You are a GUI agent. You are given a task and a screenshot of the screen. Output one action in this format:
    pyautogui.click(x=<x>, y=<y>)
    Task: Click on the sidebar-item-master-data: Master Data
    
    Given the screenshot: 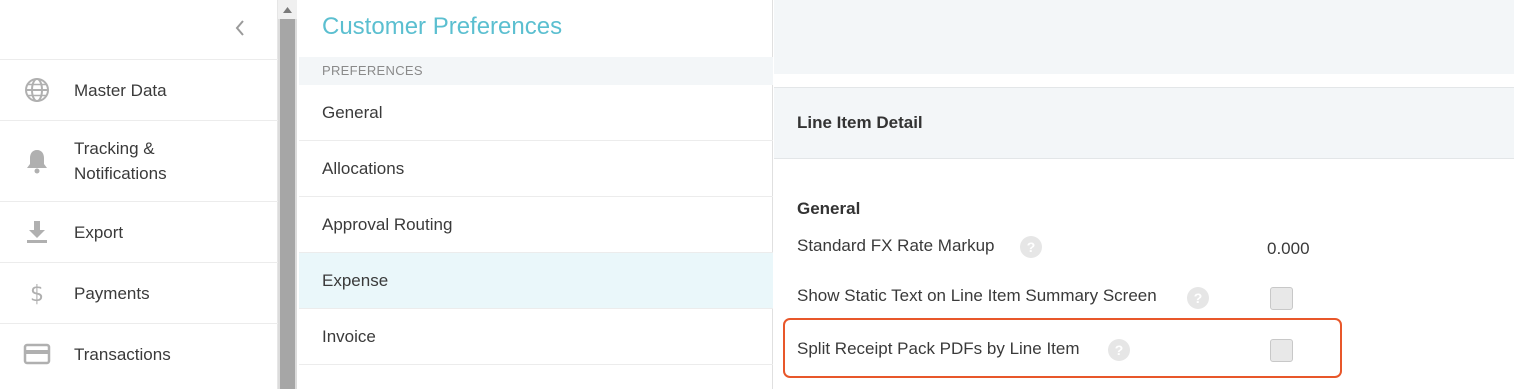 What is the action you would take?
    pyautogui.click(x=139, y=89)
    